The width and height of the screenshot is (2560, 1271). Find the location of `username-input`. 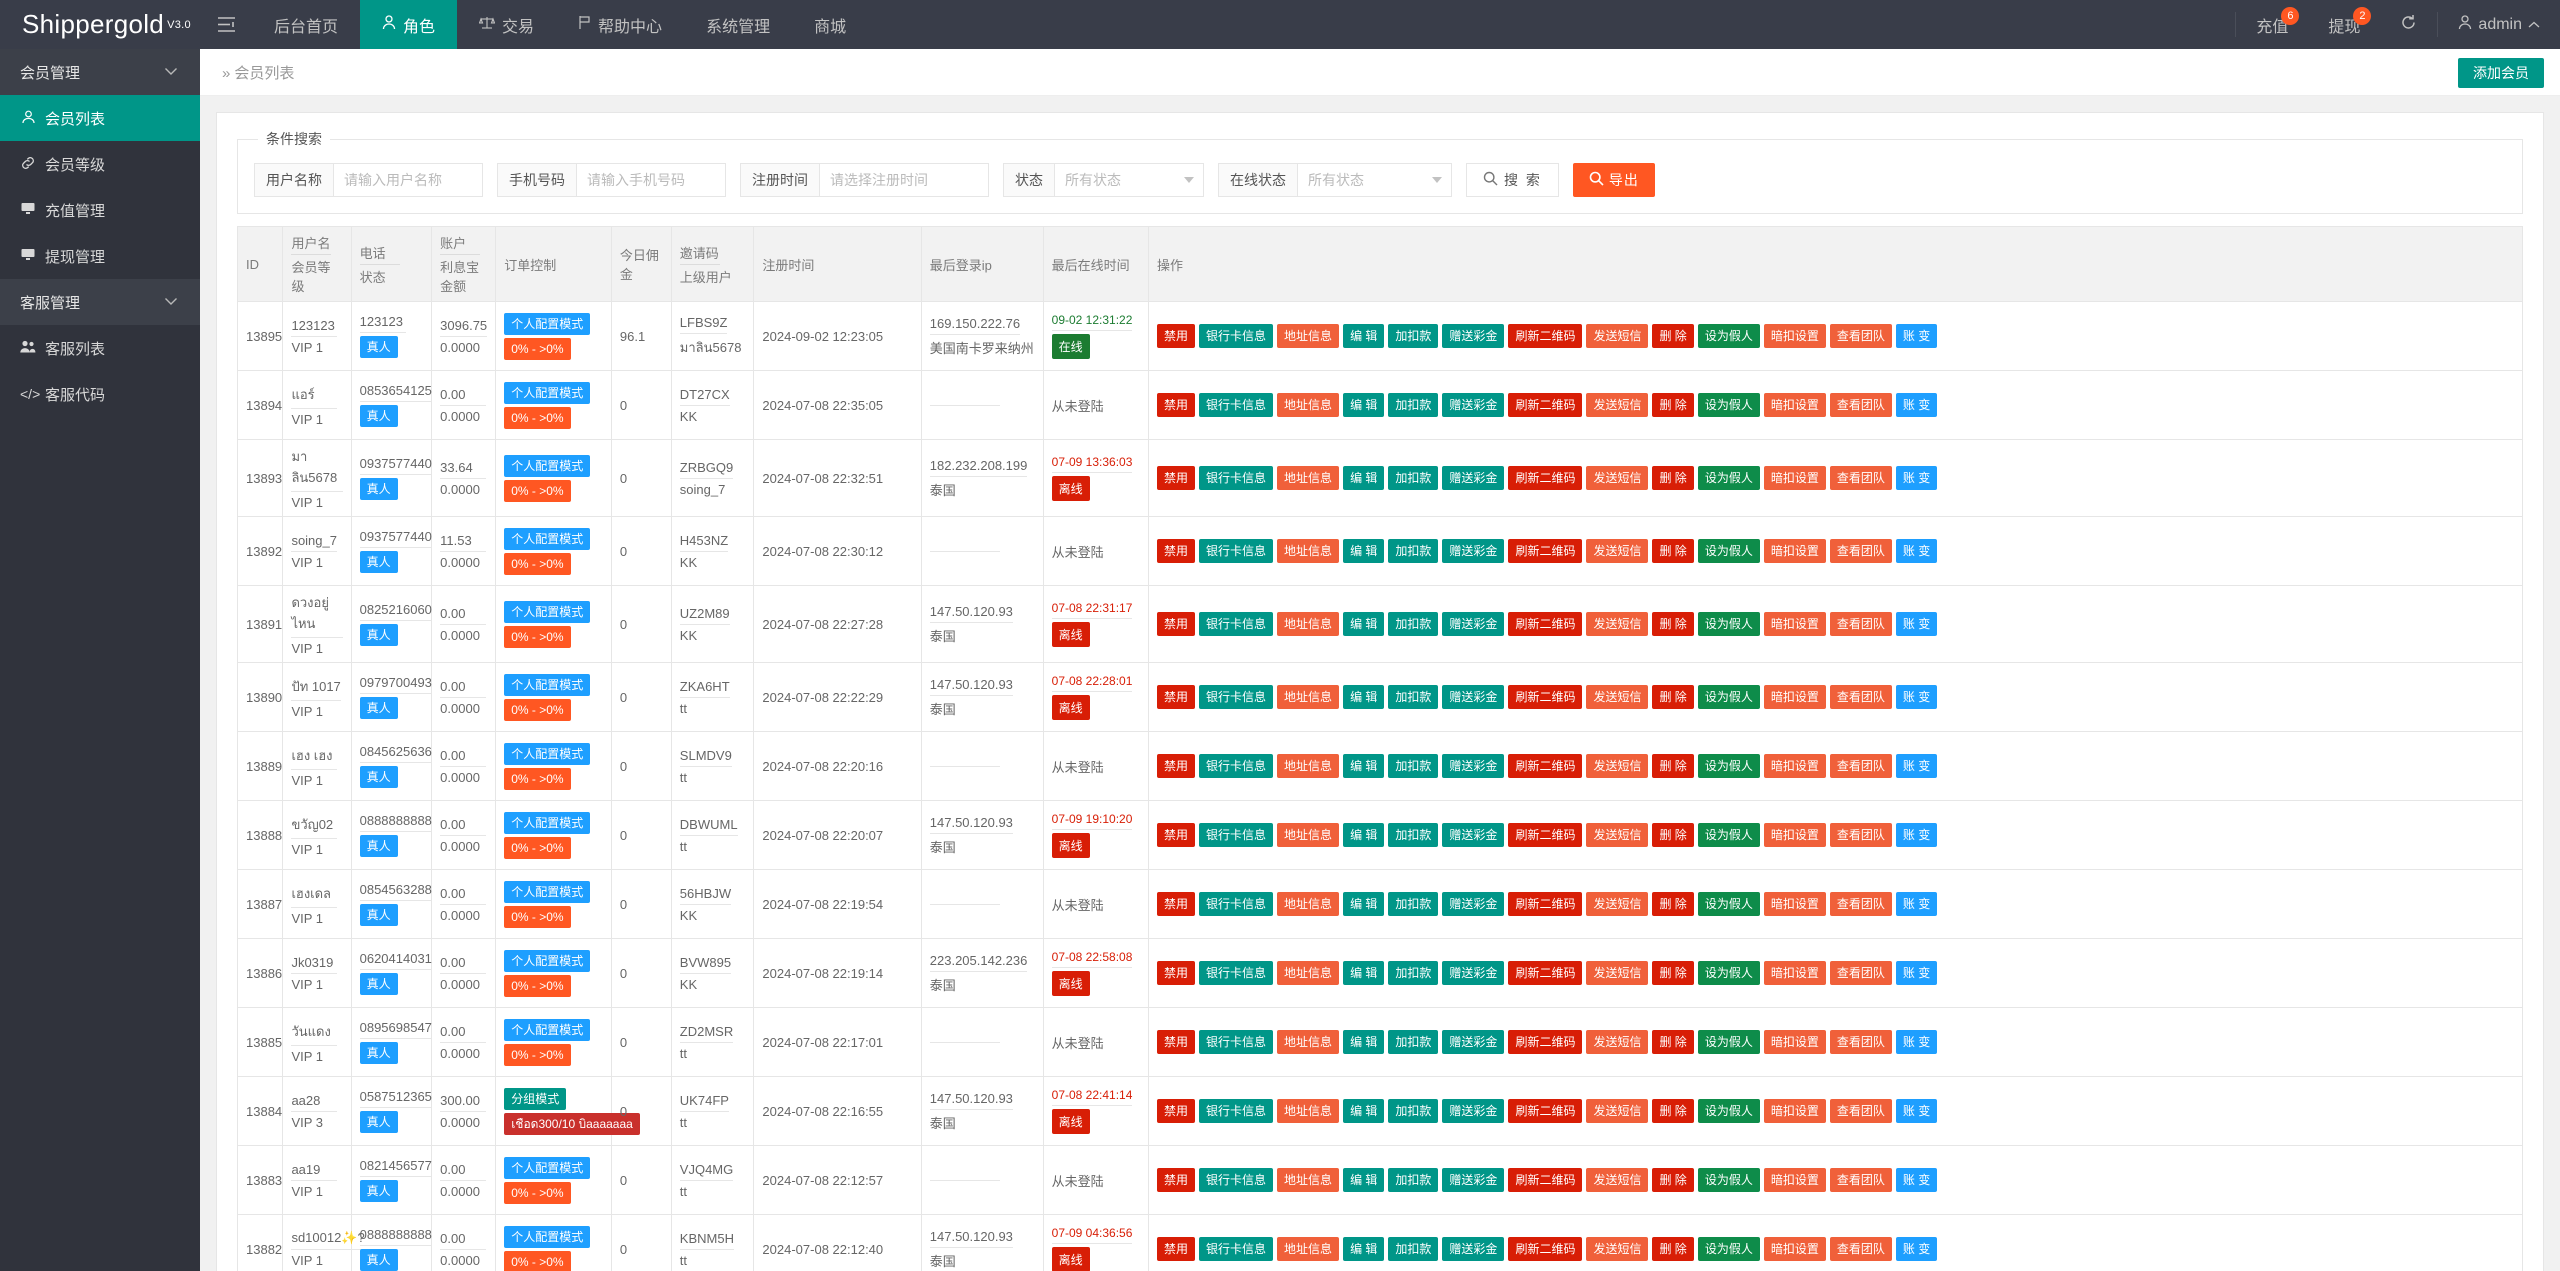

username-input is located at coordinates (408, 180).